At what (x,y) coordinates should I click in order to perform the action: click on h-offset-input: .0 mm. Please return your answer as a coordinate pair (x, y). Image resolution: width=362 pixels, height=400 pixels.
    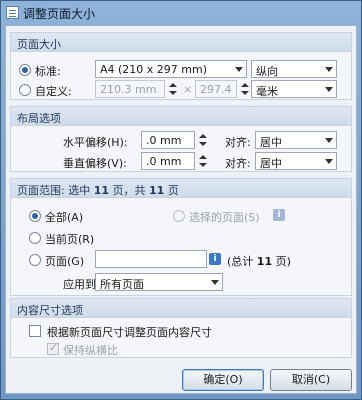
    Looking at the image, I should click on (168, 140).